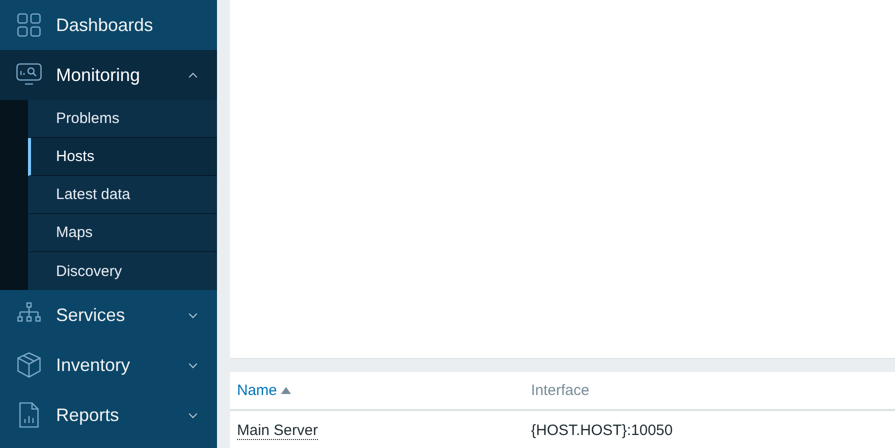 The width and height of the screenshot is (895, 448). What do you see at coordinates (108, 75) in the screenshot?
I see `menu-item: Monitoring` at bounding box center [108, 75].